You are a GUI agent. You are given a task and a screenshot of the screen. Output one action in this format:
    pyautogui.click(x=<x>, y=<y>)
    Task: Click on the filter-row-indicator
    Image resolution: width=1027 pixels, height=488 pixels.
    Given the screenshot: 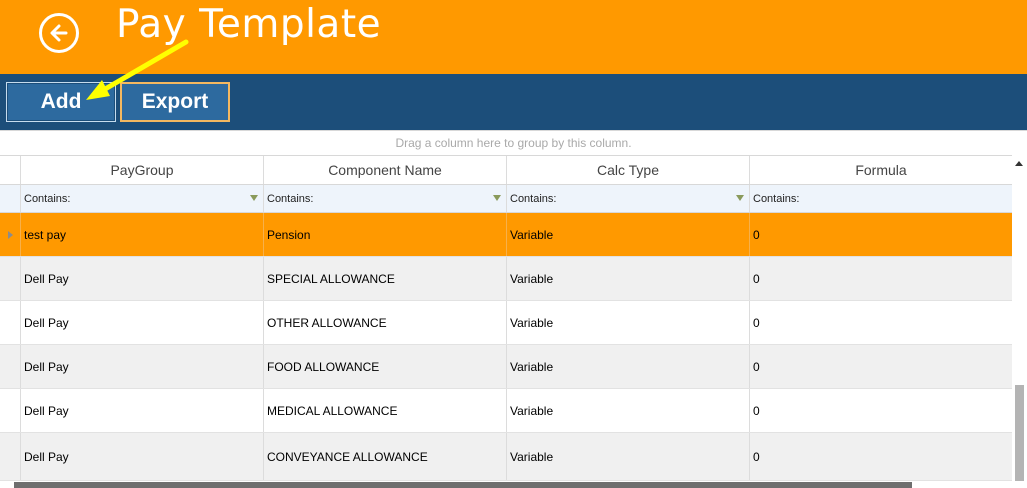 What is the action you would take?
    pyautogui.click(x=10, y=198)
    